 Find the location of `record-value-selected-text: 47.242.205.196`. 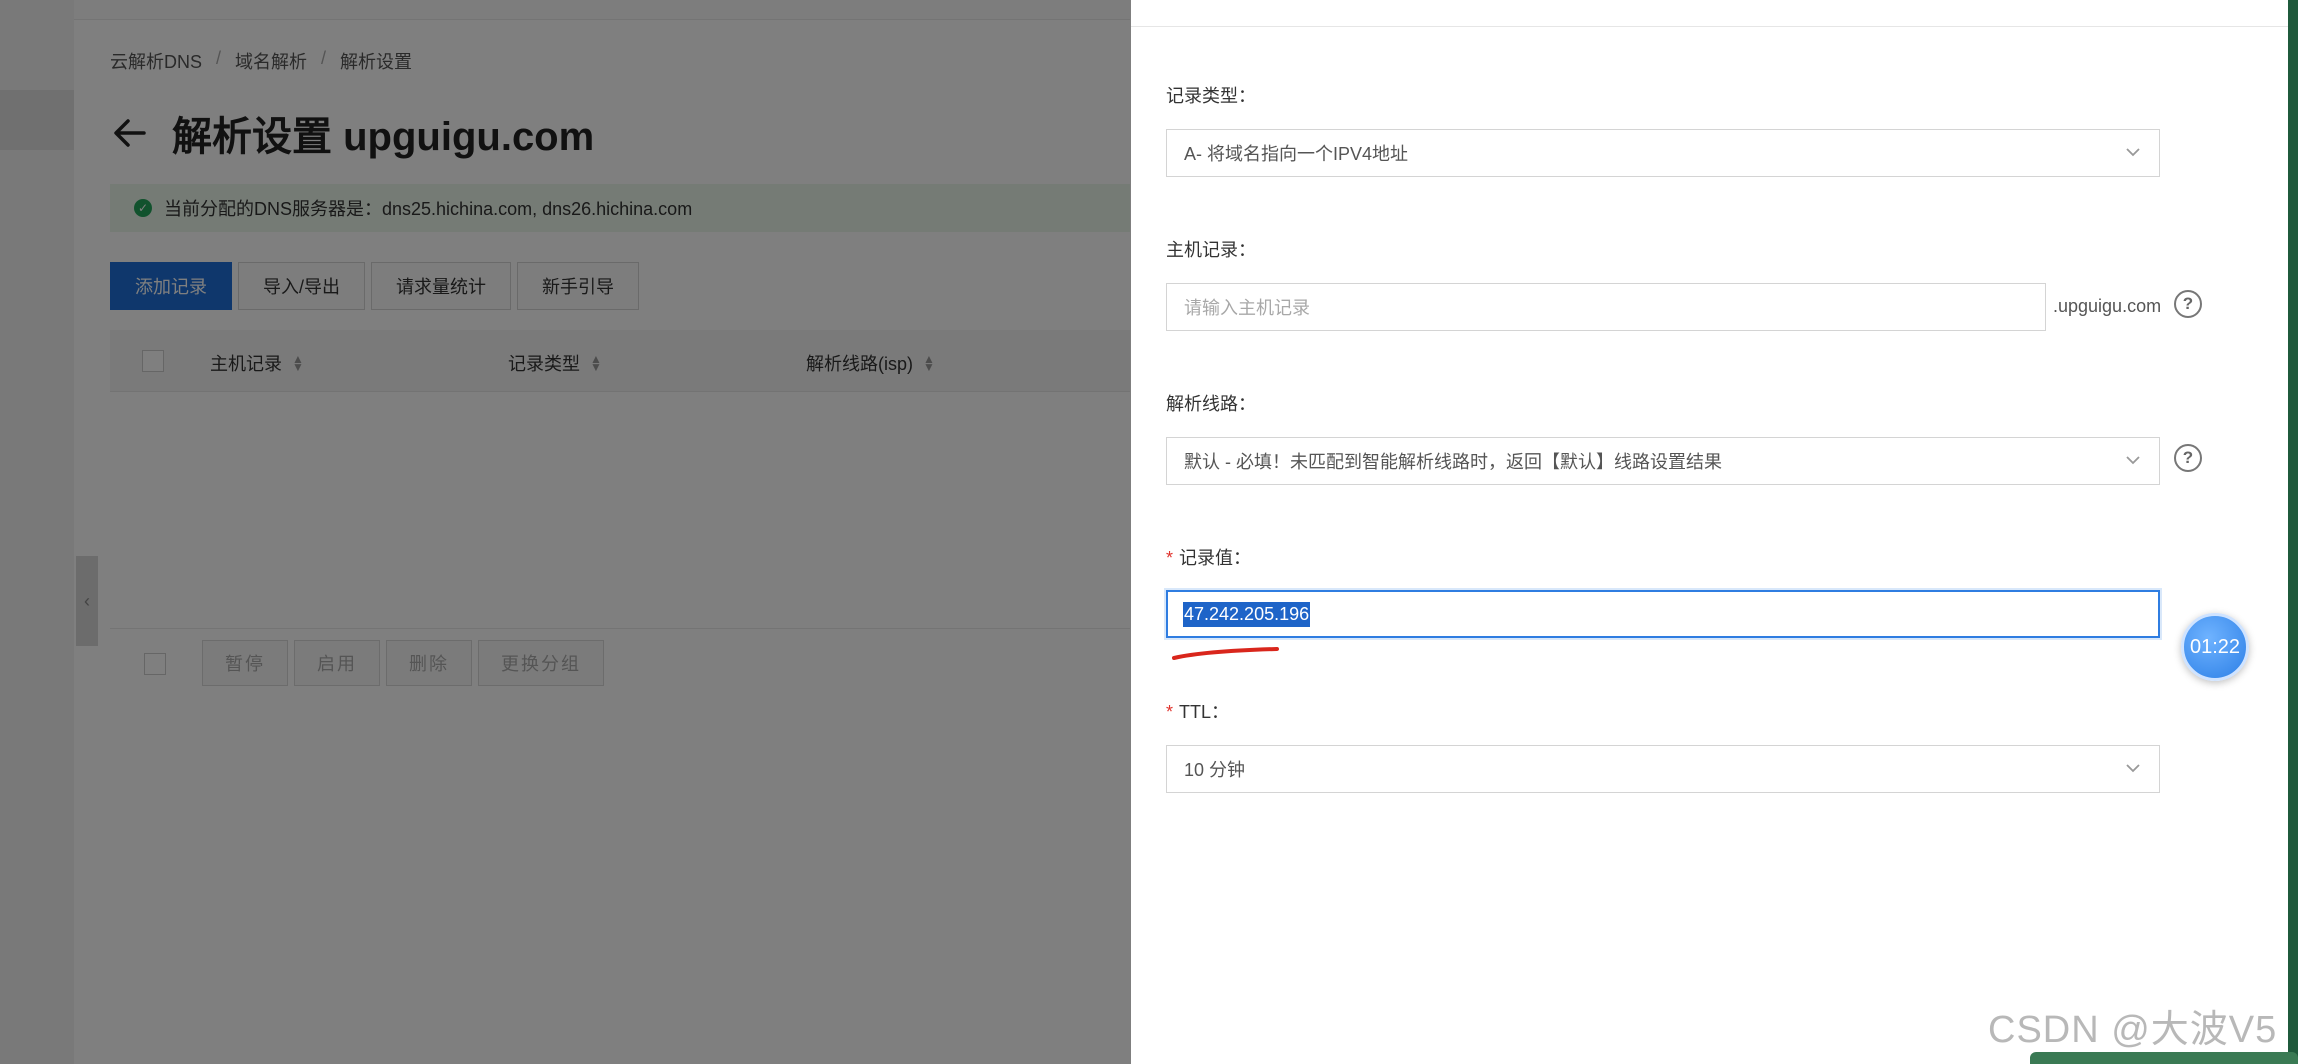

record-value-selected-text: 47.242.205.196 is located at coordinates (1247, 614).